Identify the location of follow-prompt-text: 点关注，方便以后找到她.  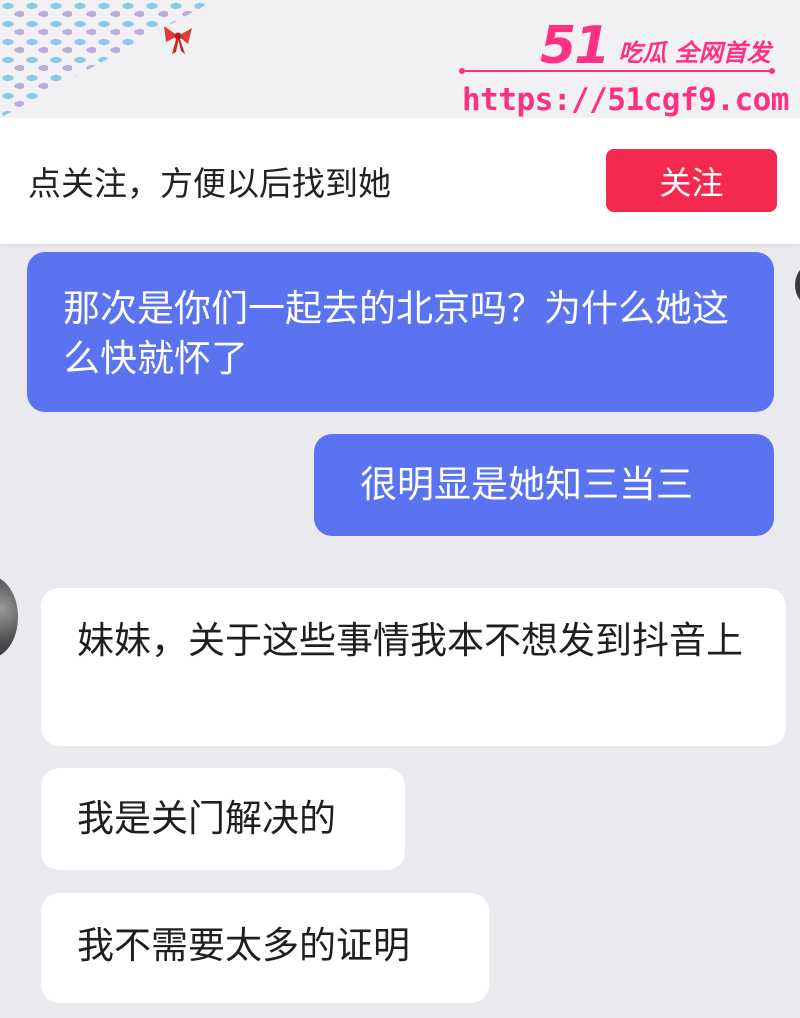
(209, 183).